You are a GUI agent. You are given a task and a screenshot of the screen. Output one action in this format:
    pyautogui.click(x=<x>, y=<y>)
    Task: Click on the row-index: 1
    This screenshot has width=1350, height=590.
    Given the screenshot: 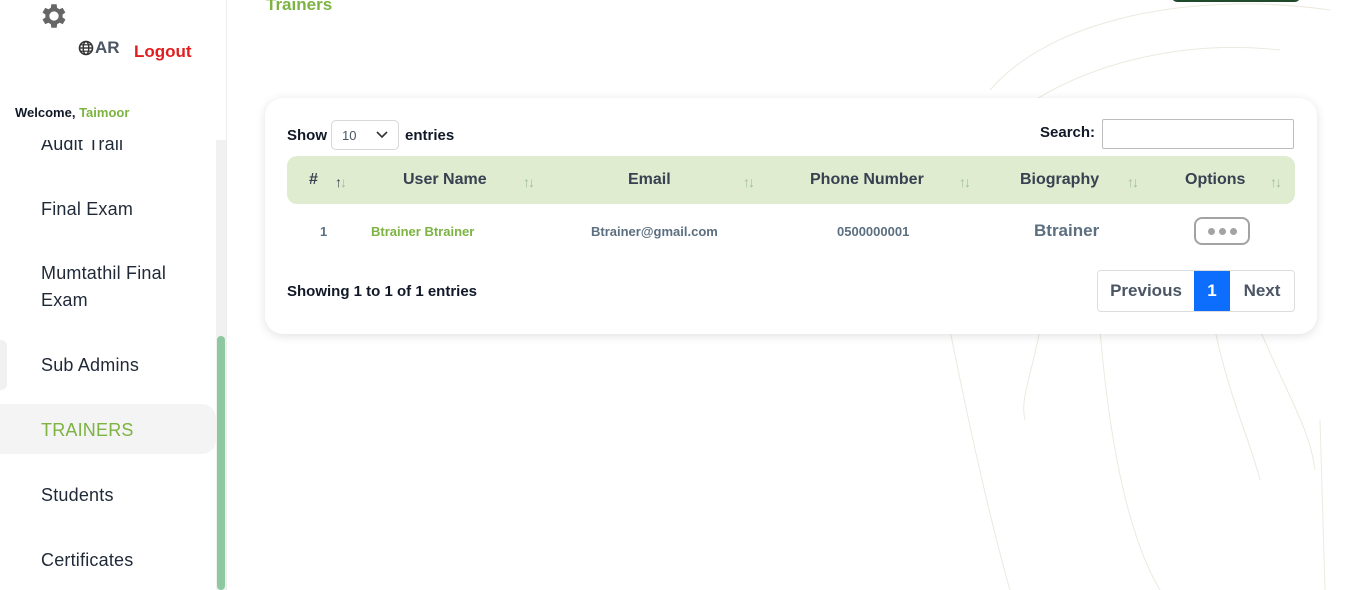 What is the action you would take?
    pyautogui.click(x=324, y=231)
    